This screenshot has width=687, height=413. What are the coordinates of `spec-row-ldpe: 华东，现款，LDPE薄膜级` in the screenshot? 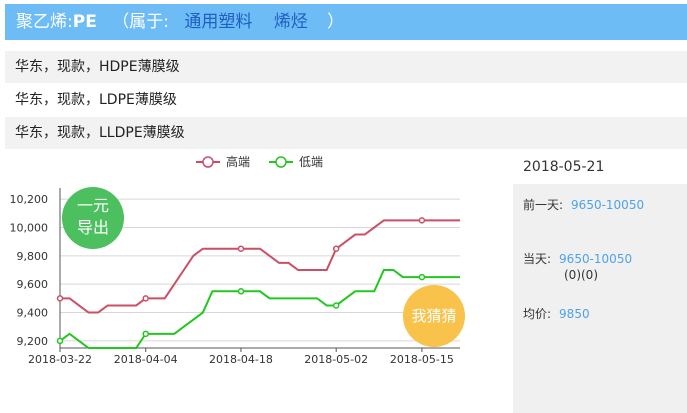 It's located at (346, 100).